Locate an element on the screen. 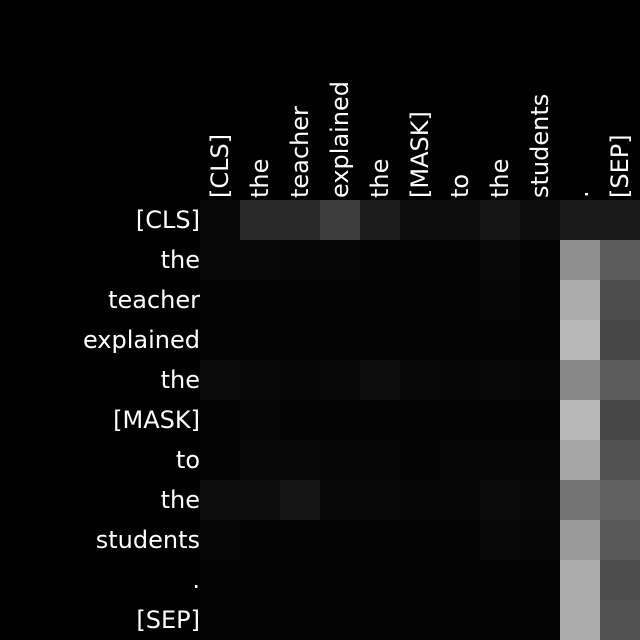 The image size is (640, 640). y-tick-label: [MASK] is located at coordinates (156, 420).